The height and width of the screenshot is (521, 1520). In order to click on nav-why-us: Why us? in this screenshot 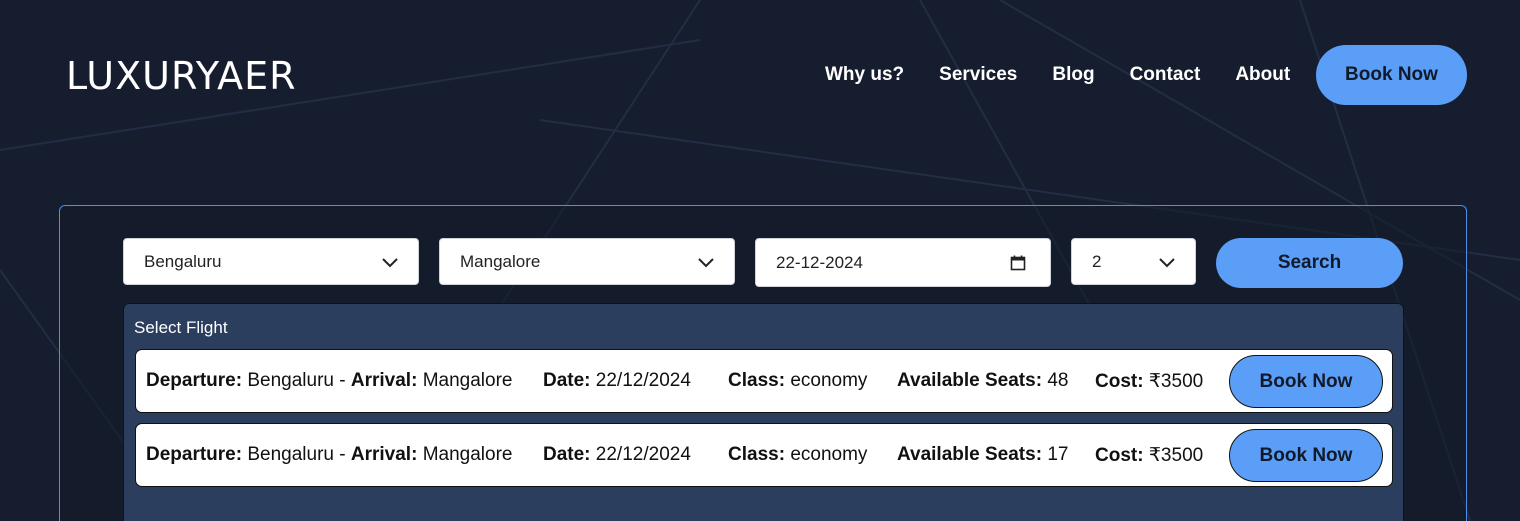, I will do `click(864, 75)`.